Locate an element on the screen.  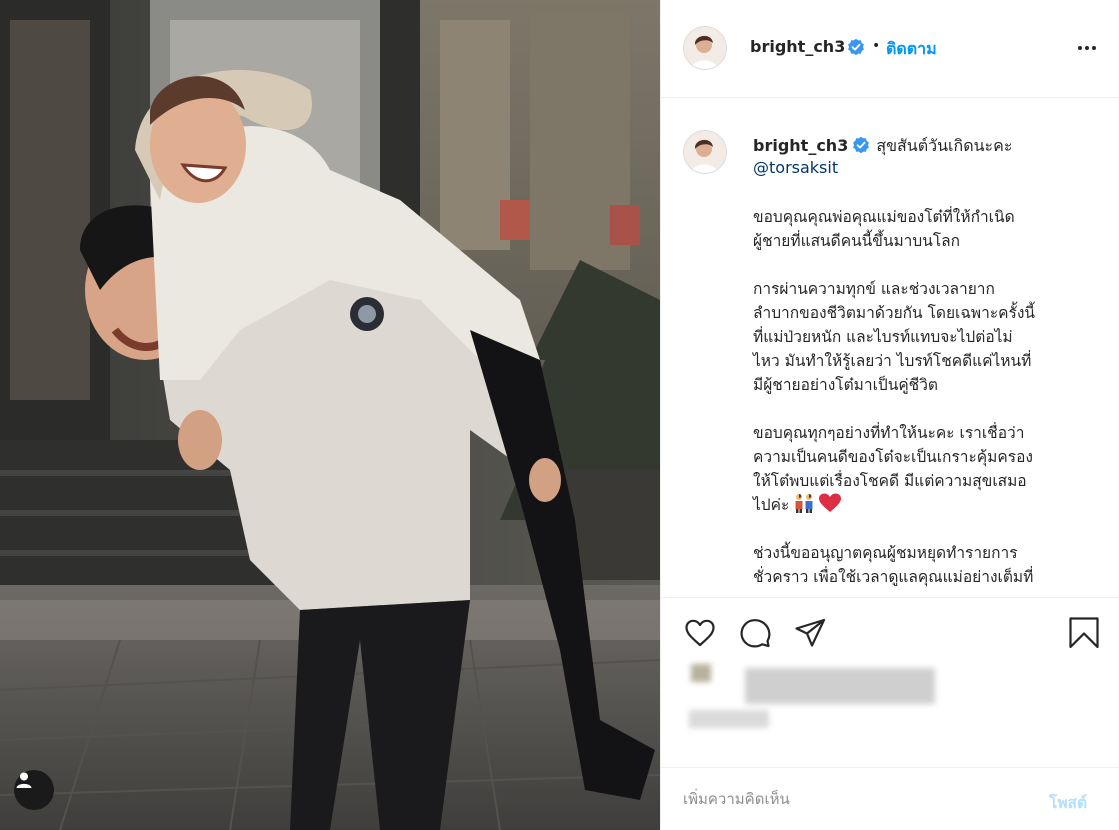
post-comment-button: โพสต์ is located at coordinates (1068, 802).